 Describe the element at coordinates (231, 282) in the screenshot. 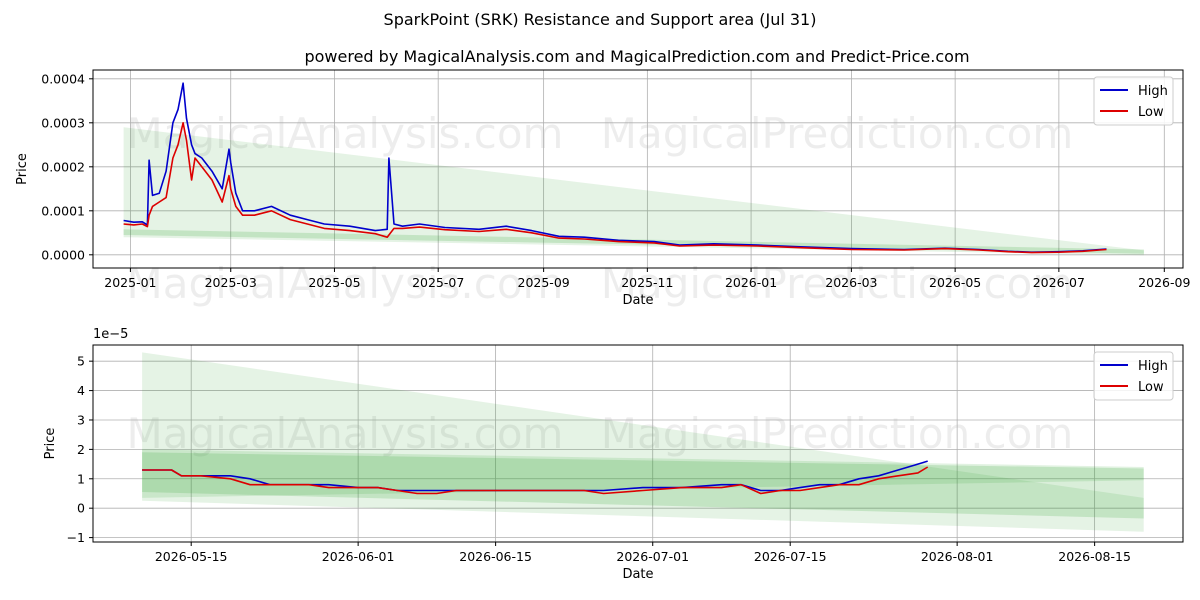

I see `x-tick-label: 2025-03` at that location.